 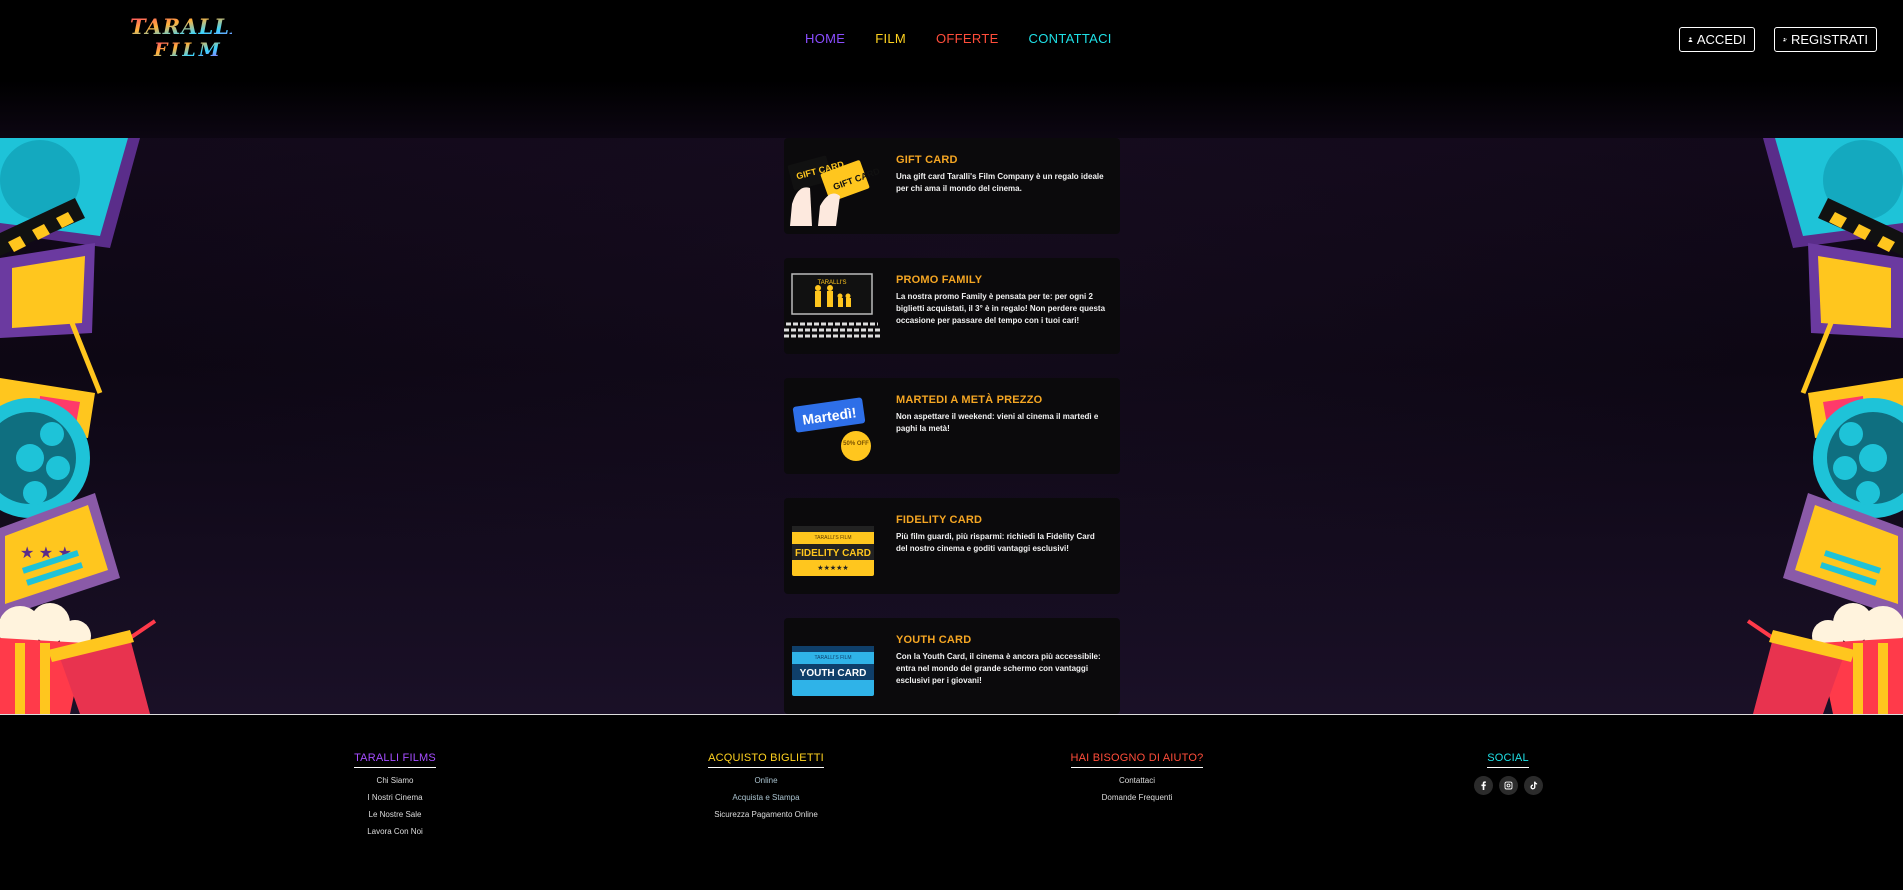 What do you see at coordinates (395, 780) in the screenshot?
I see `footer-link: Chi Siamo` at bounding box center [395, 780].